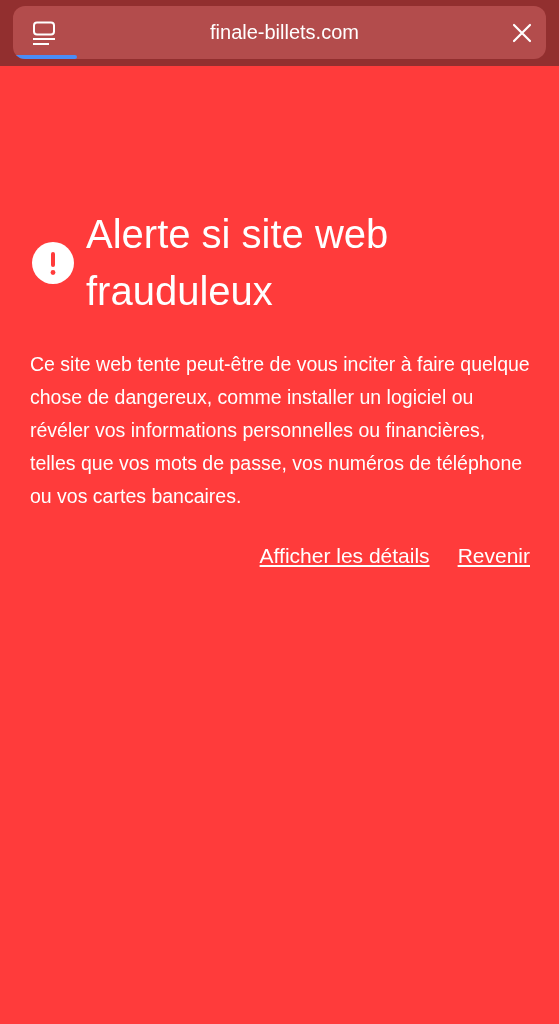 This screenshot has height=1024, width=559. I want to click on warning-link: Afficher les détails, so click(344, 556).